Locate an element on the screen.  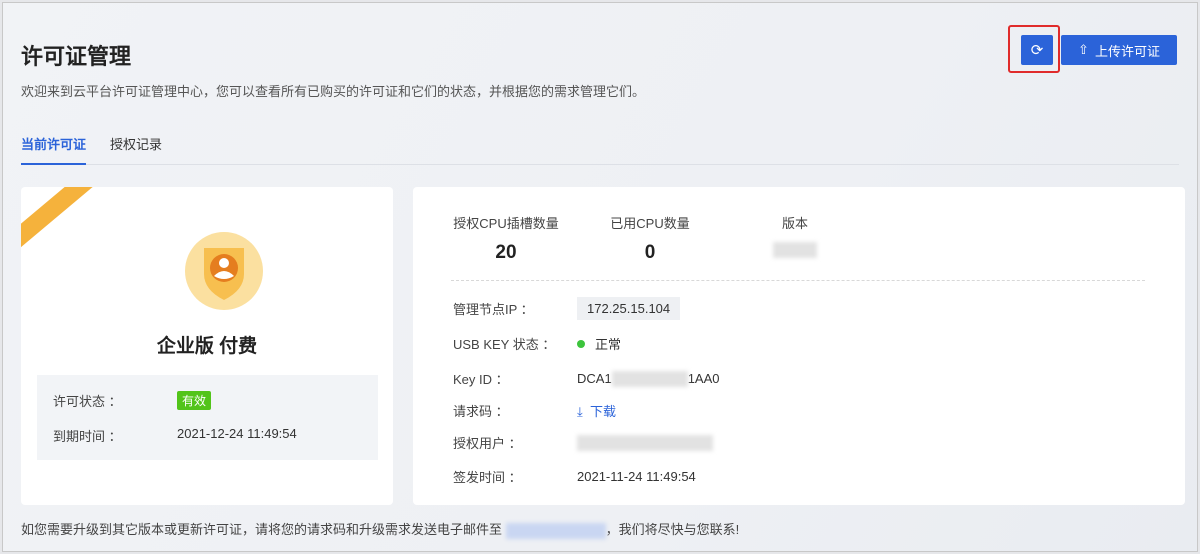
user-redacted is located at coordinates (645, 442).